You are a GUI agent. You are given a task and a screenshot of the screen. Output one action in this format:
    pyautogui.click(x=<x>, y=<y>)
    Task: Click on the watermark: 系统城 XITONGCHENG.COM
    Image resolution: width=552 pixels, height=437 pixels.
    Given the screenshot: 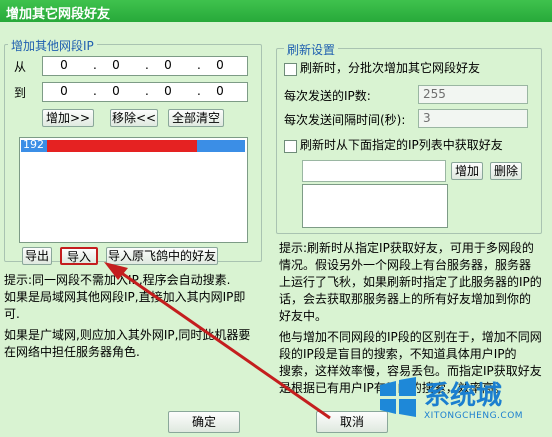 What is the action you would take?
    pyautogui.click(x=463, y=403)
    